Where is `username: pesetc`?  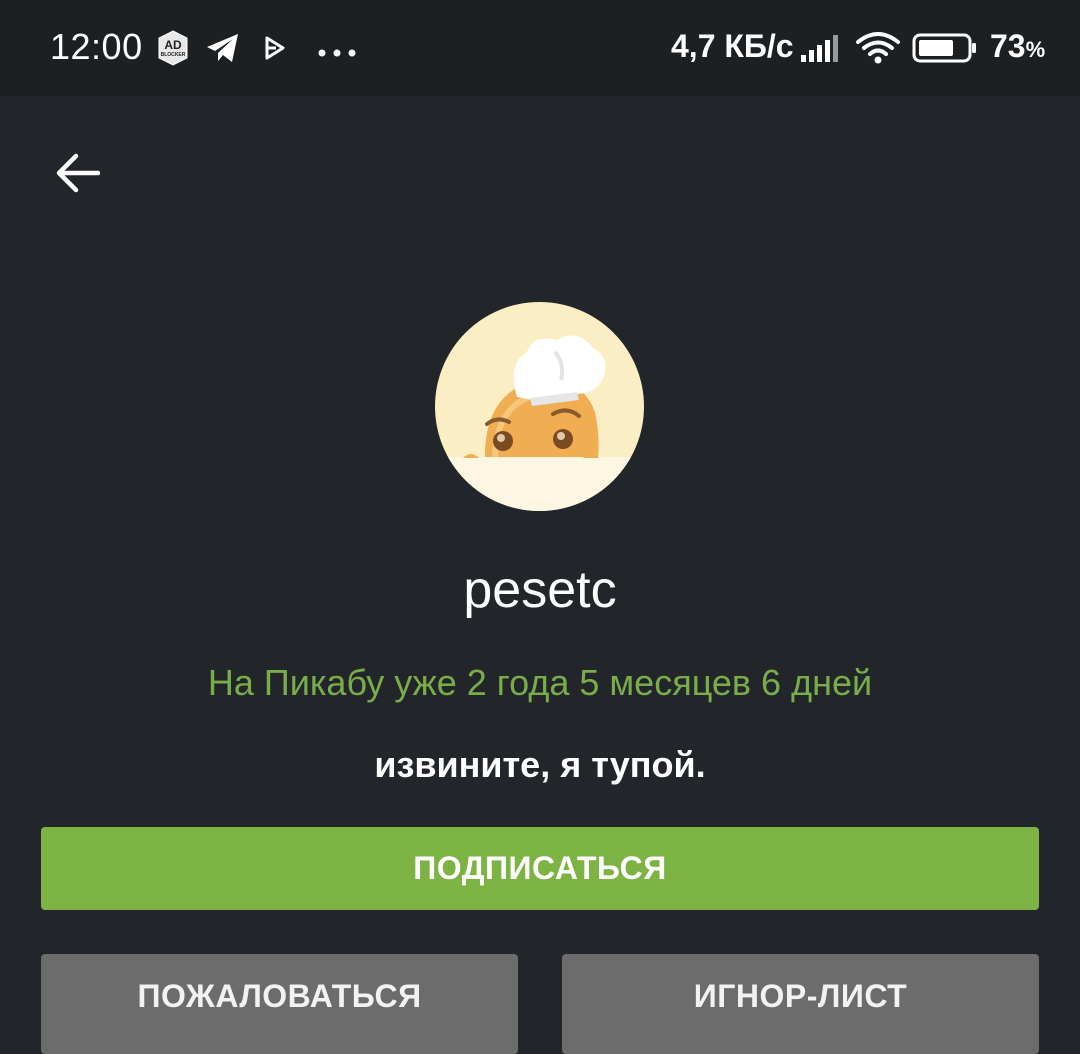 username: pesetc is located at coordinates (540, 590).